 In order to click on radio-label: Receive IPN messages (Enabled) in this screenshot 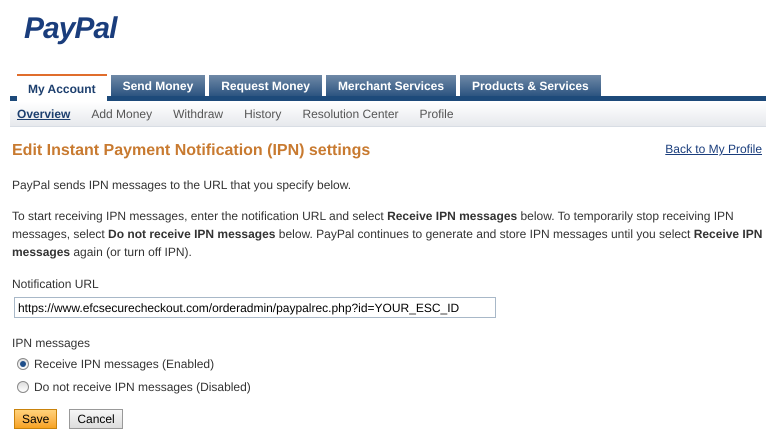, I will do `click(124, 364)`.